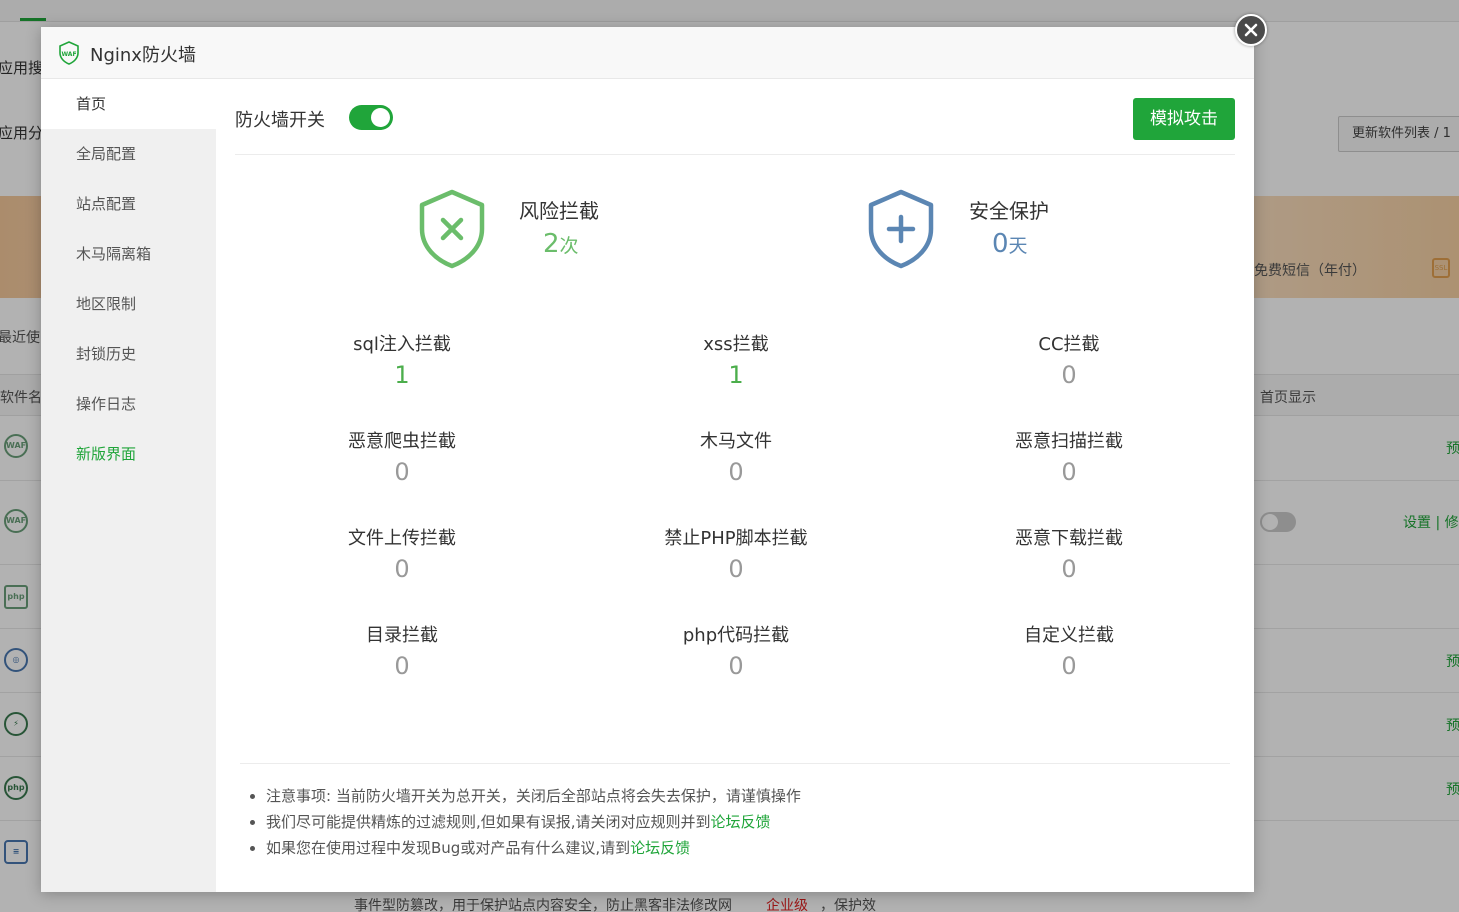  I want to click on firewall-switch-toggle, so click(371, 117).